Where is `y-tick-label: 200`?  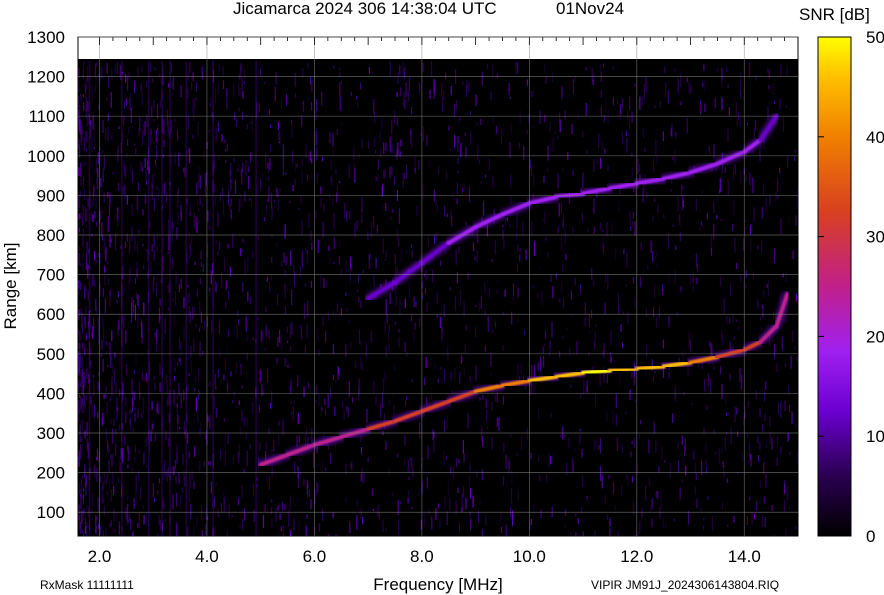
y-tick-label: 200 is located at coordinates (51, 473).